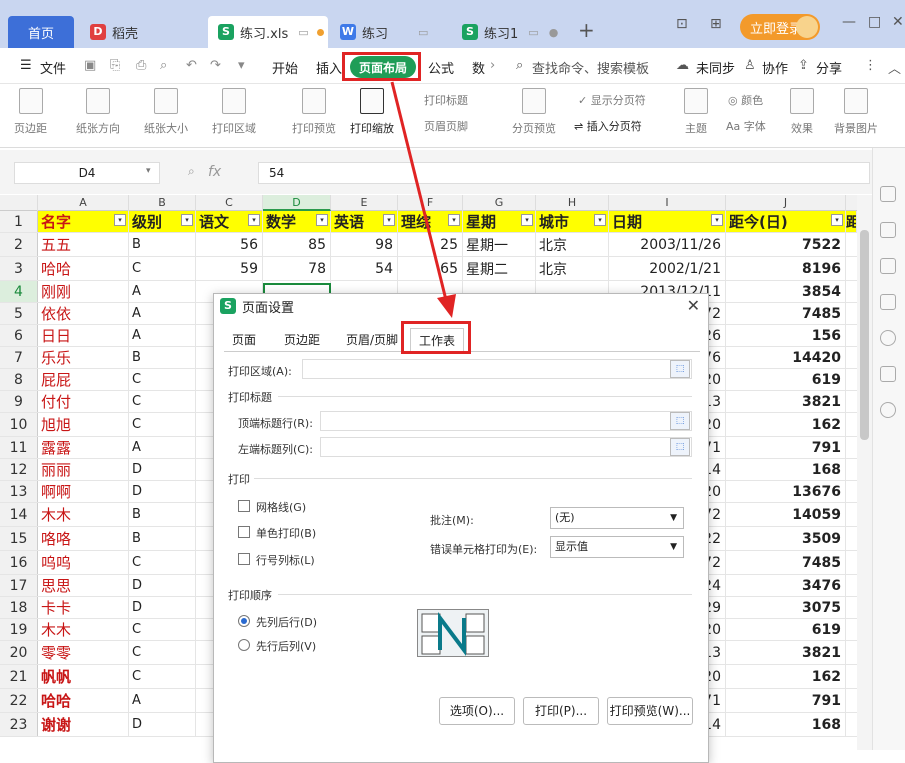 The image size is (905, 763). What do you see at coordinates (244, 621) in the screenshot?
I see `down-then-over-radio` at bounding box center [244, 621].